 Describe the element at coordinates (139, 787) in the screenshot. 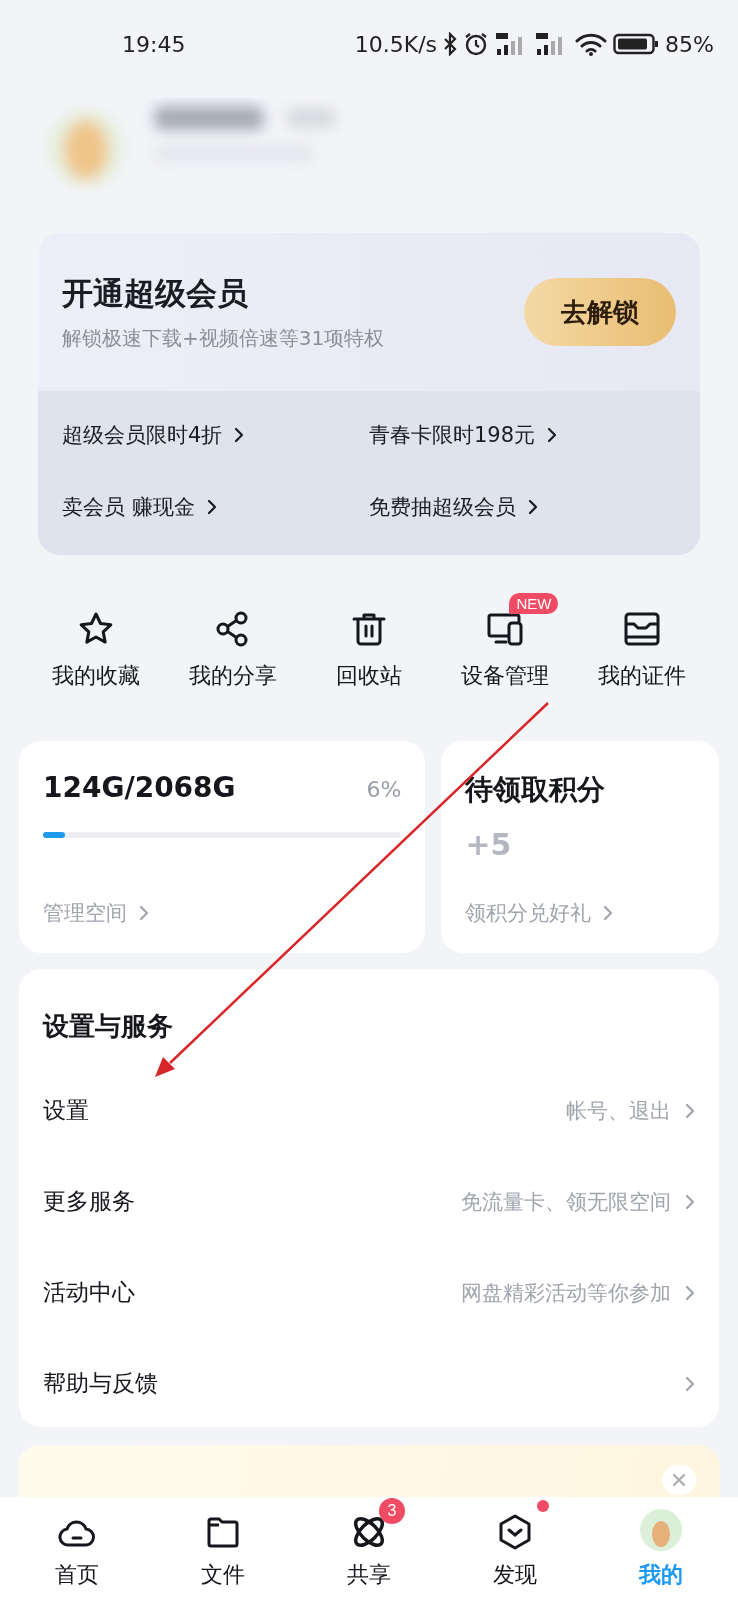

I see `storage-usage: 124G/2068G` at that location.